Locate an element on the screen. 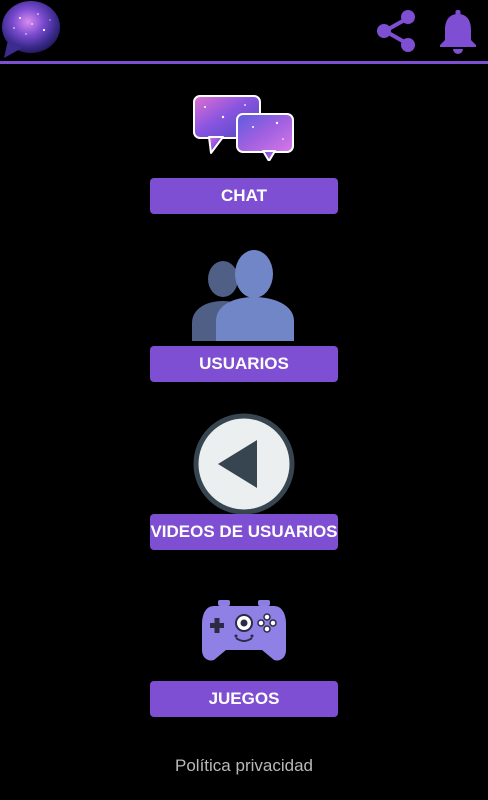  header-divider is located at coordinates (244, 62).